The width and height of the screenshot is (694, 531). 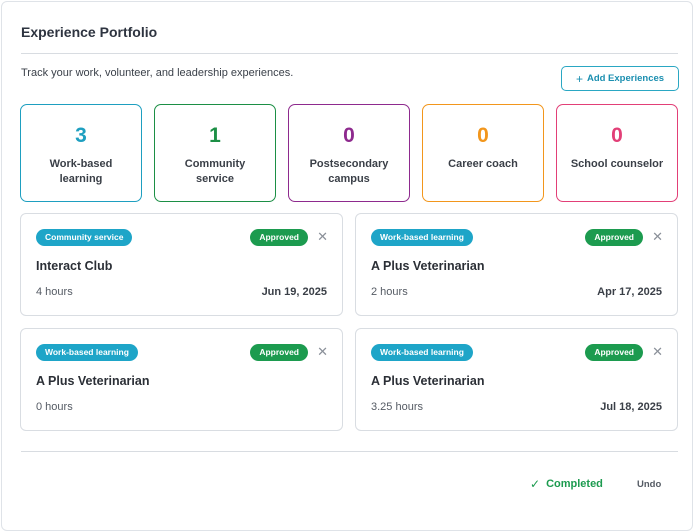 What do you see at coordinates (54, 292) in the screenshot?
I see `experience-hours: 4 hours` at bounding box center [54, 292].